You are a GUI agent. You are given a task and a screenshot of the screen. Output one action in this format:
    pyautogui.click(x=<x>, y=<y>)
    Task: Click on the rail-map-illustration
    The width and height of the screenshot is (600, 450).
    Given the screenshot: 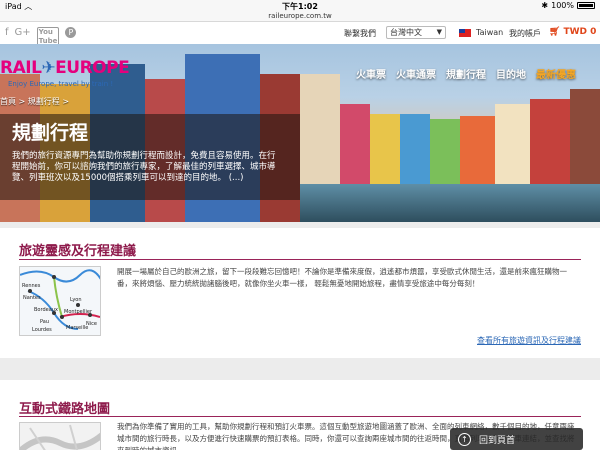 What is the action you would take?
    pyautogui.click(x=60, y=436)
    